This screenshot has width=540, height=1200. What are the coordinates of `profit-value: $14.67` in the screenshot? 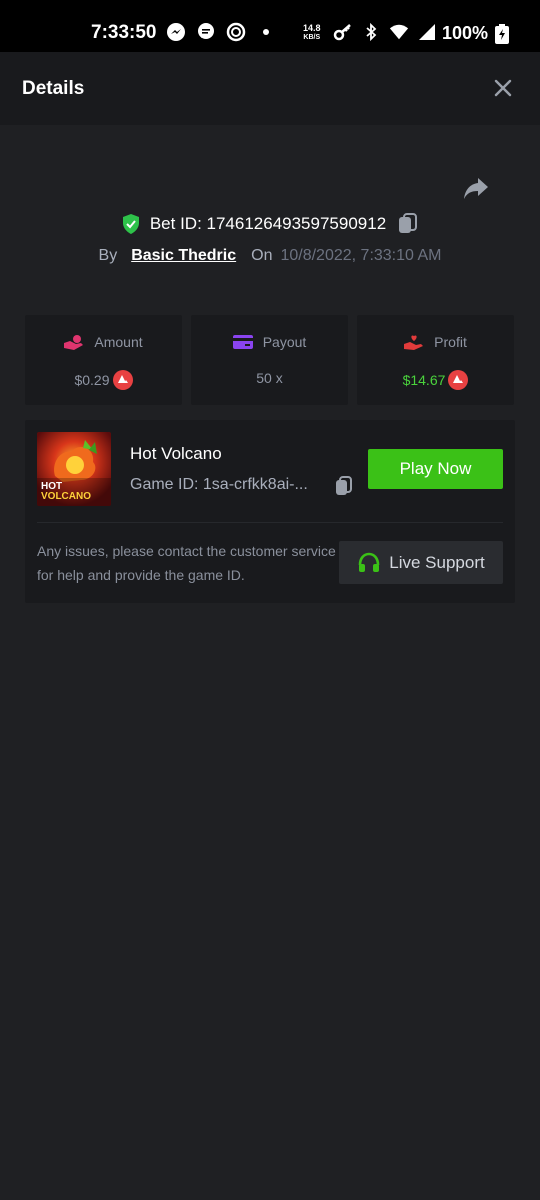 It's located at (424, 380).